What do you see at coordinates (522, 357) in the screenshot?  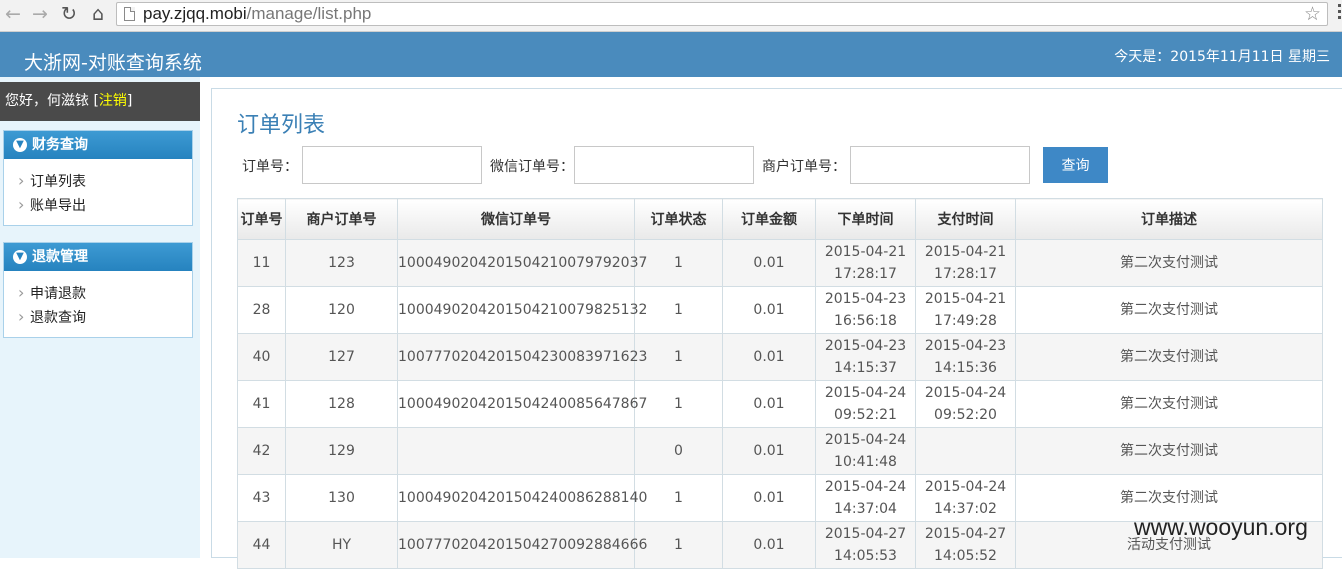 I see `table-cell: 1007770204201504230083971623` at bounding box center [522, 357].